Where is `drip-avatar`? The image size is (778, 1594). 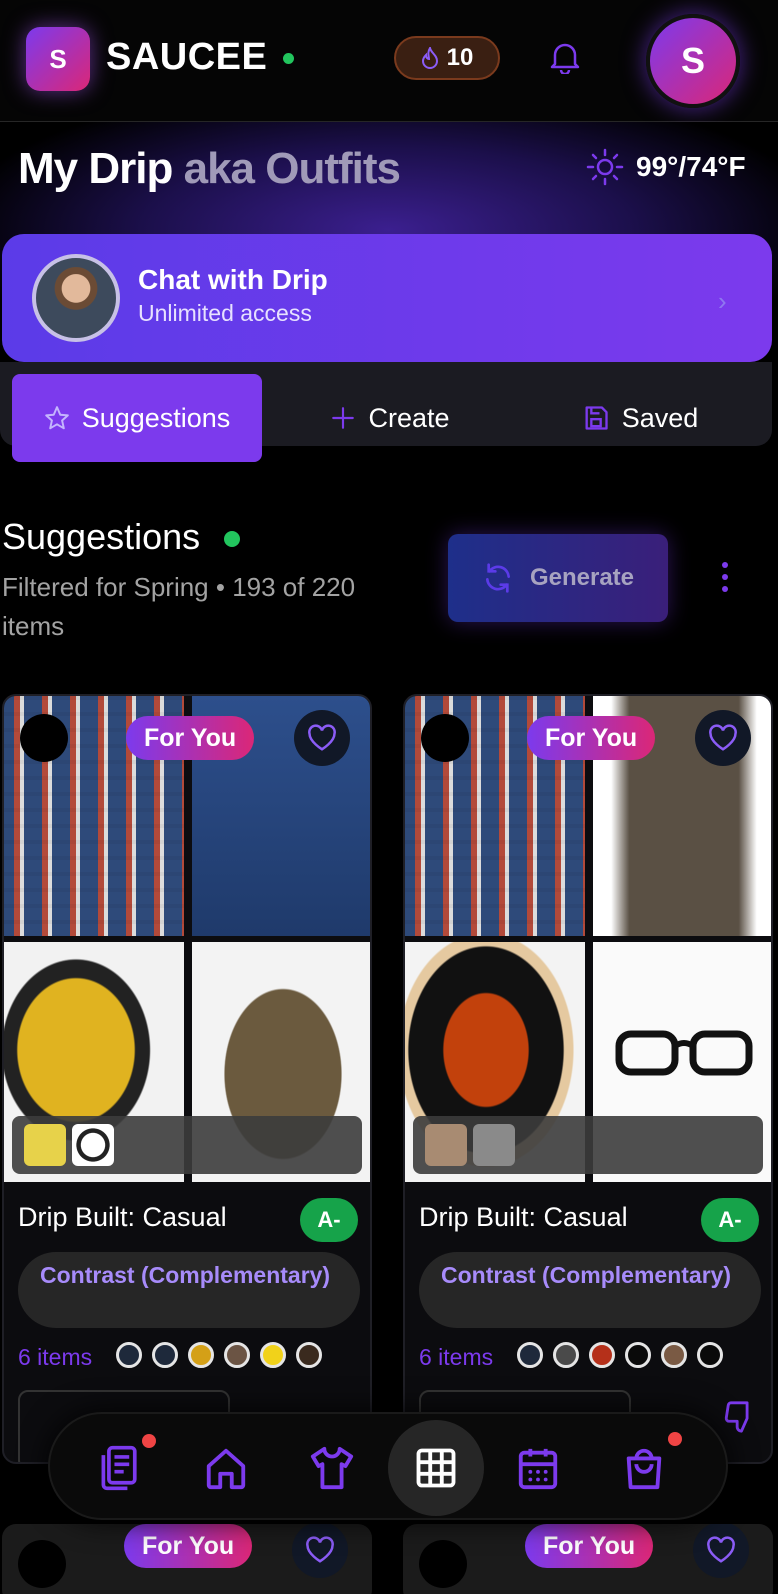
drip-avatar is located at coordinates (76, 298).